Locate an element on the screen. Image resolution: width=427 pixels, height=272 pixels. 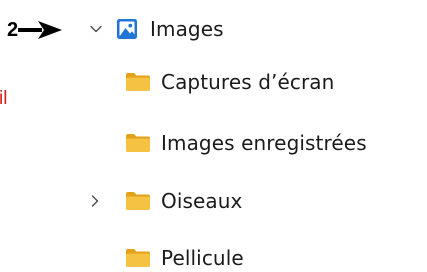
step-annotation: 2 is located at coordinates (35, 30).